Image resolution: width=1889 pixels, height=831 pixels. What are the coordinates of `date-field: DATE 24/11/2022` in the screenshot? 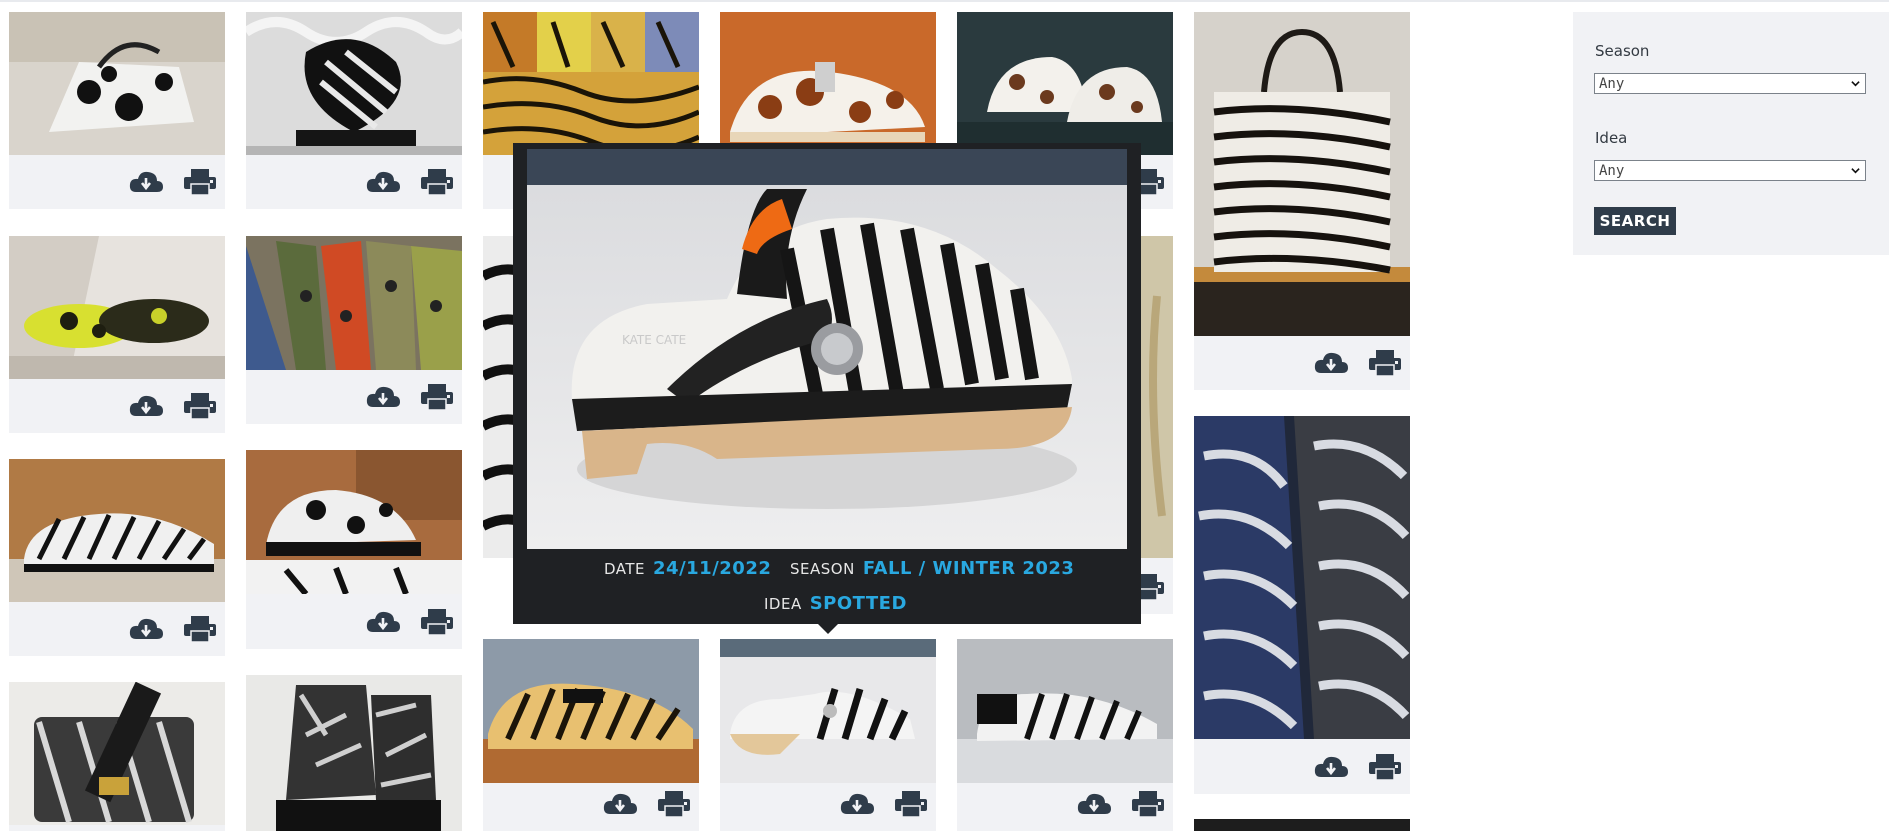 It's located at (687, 568).